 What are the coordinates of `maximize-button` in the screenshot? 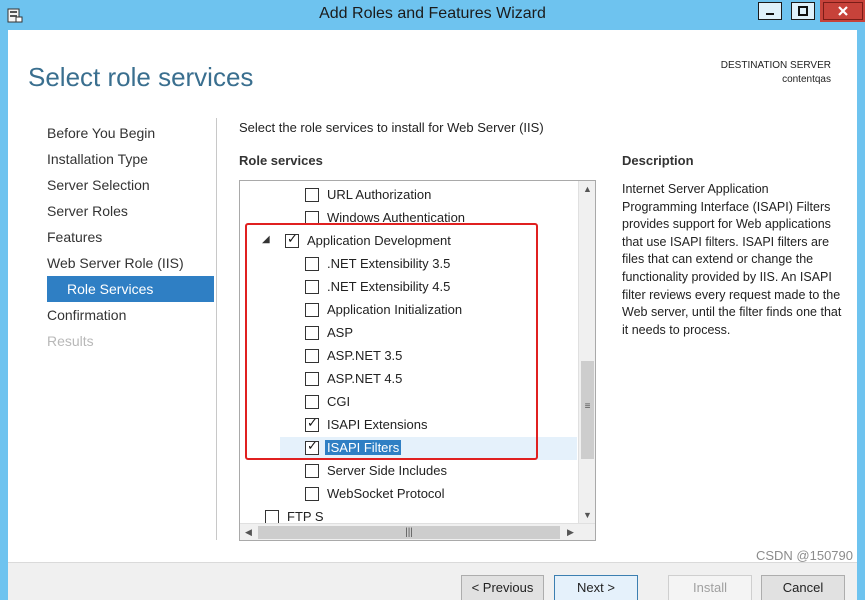 It's located at (803, 11).